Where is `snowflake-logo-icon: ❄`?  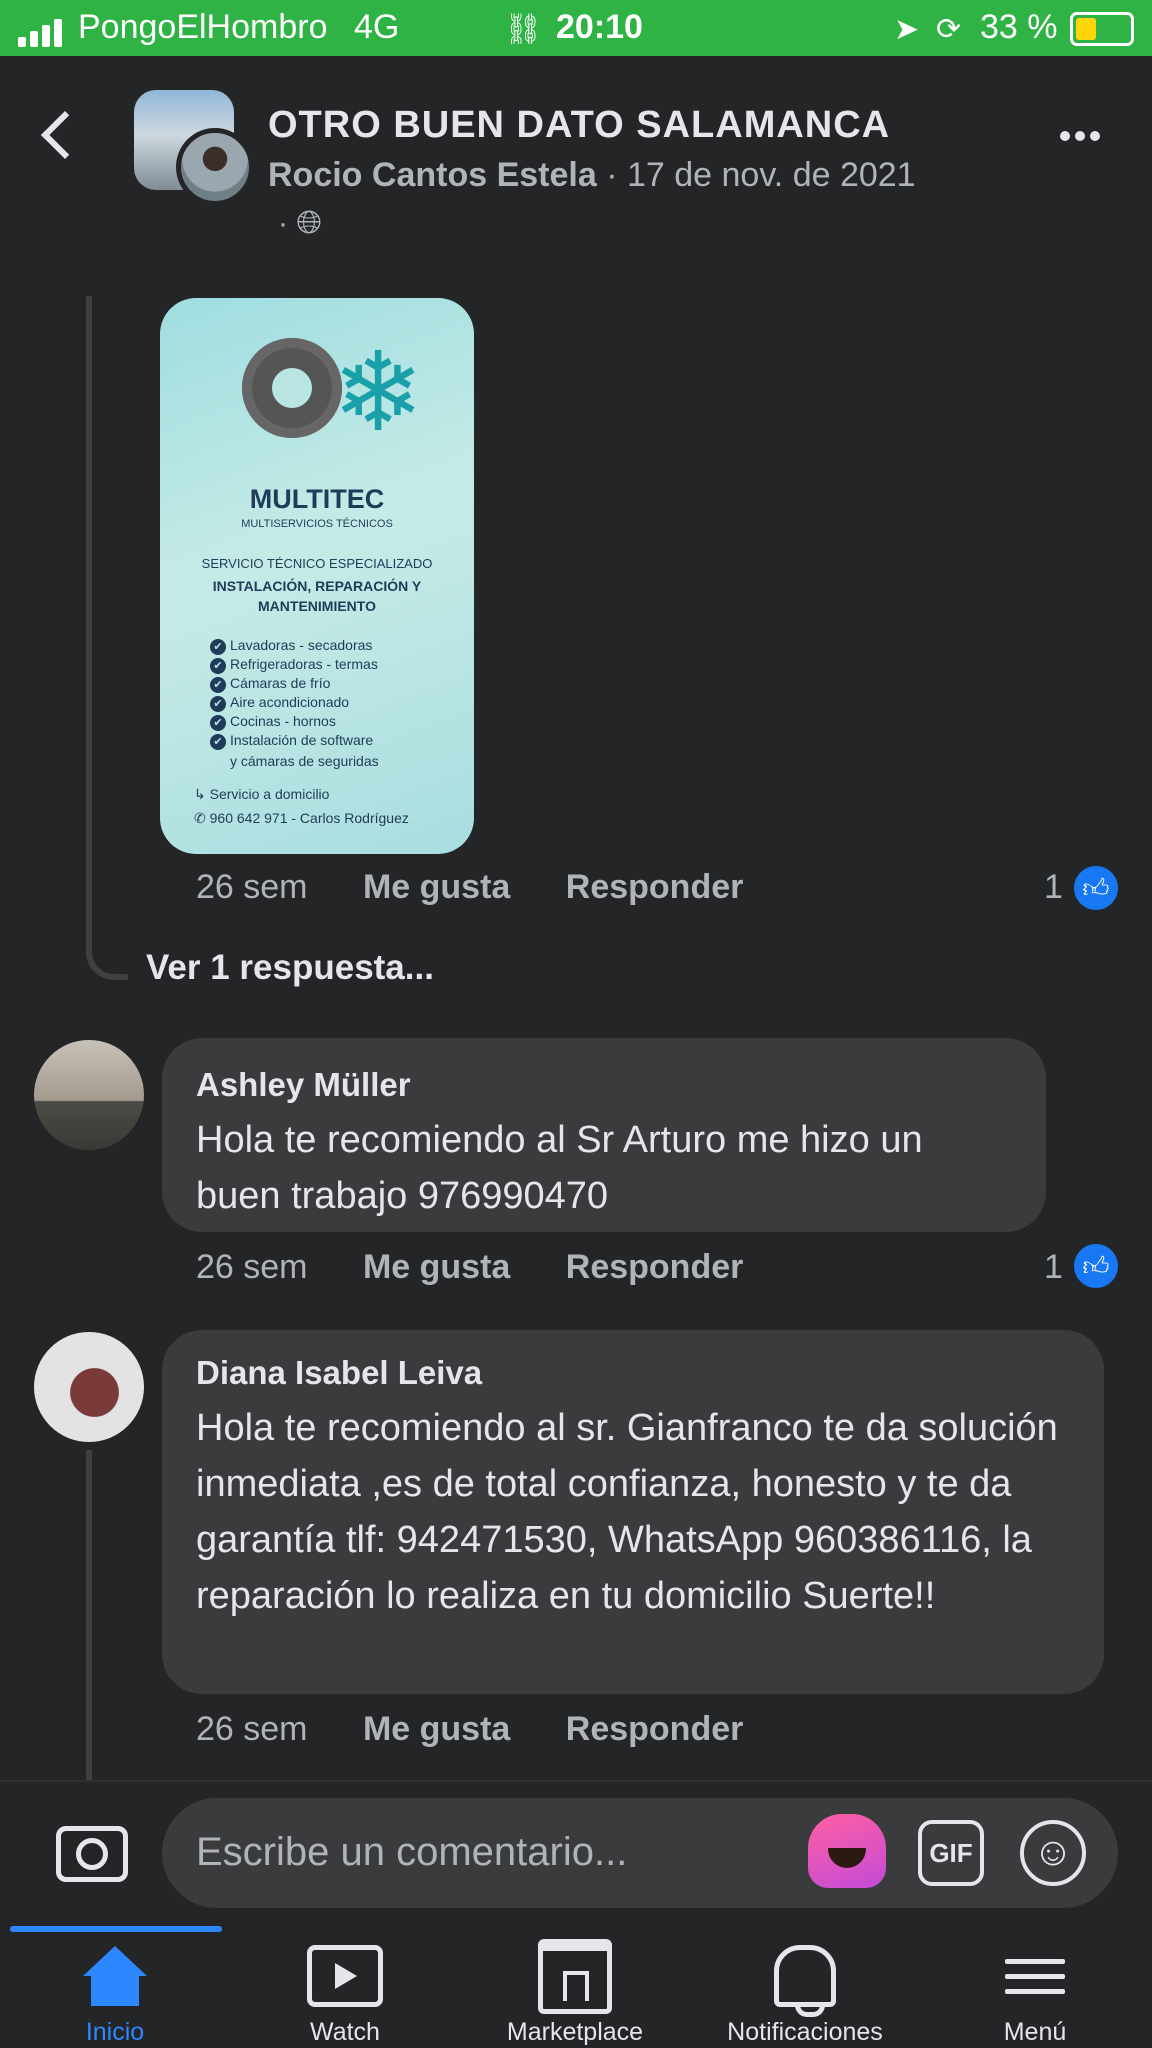
snowflake-logo-icon: ❄ is located at coordinates (378, 392).